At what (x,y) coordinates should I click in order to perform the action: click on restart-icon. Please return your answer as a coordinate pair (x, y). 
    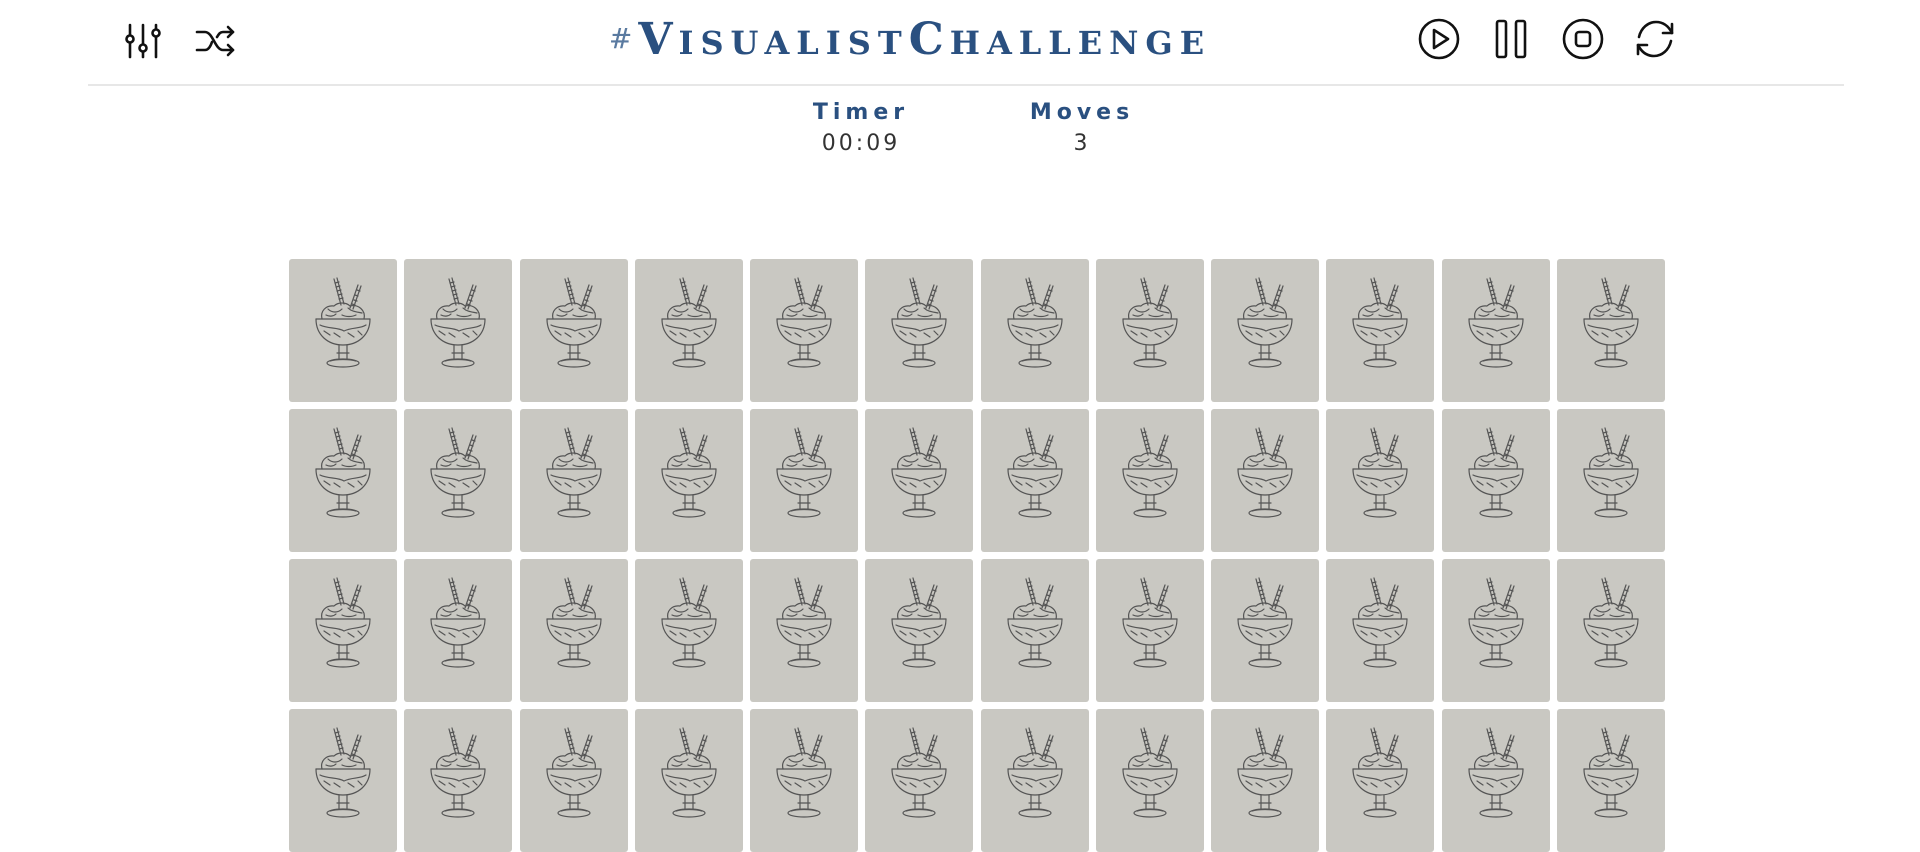
    Looking at the image, I should click on (1655, 39).